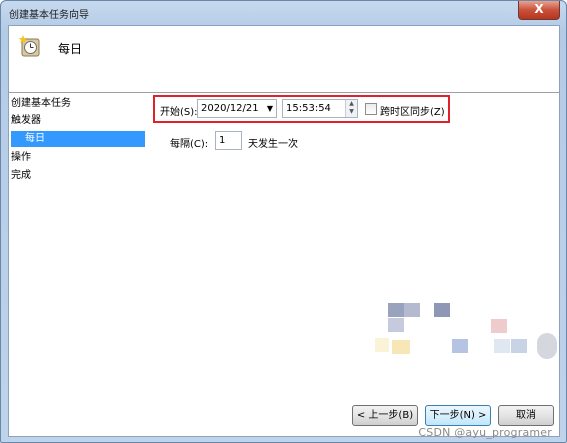 This screenshot has width=567, height=443. What do you see at coordinates (539, 10) in the screenshot?
I see `close-button: X` at bounding box center [539, 10].